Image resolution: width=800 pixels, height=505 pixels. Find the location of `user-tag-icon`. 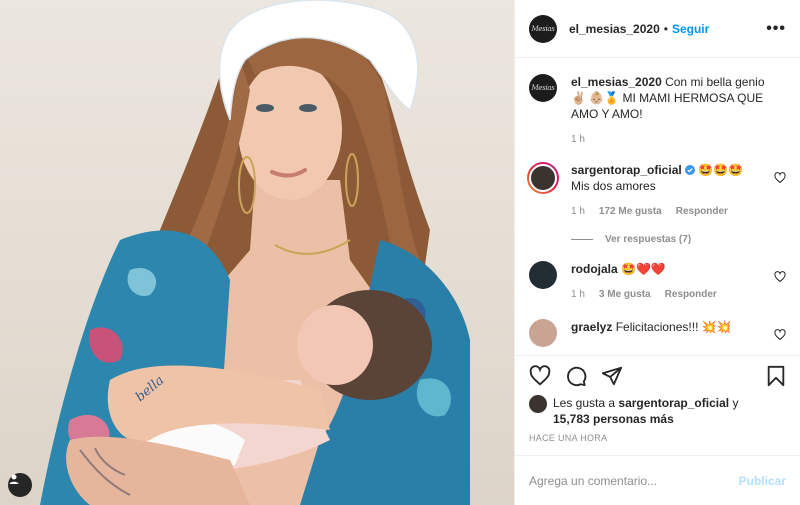

user-tag-icon is located at coordinates (20, 485).